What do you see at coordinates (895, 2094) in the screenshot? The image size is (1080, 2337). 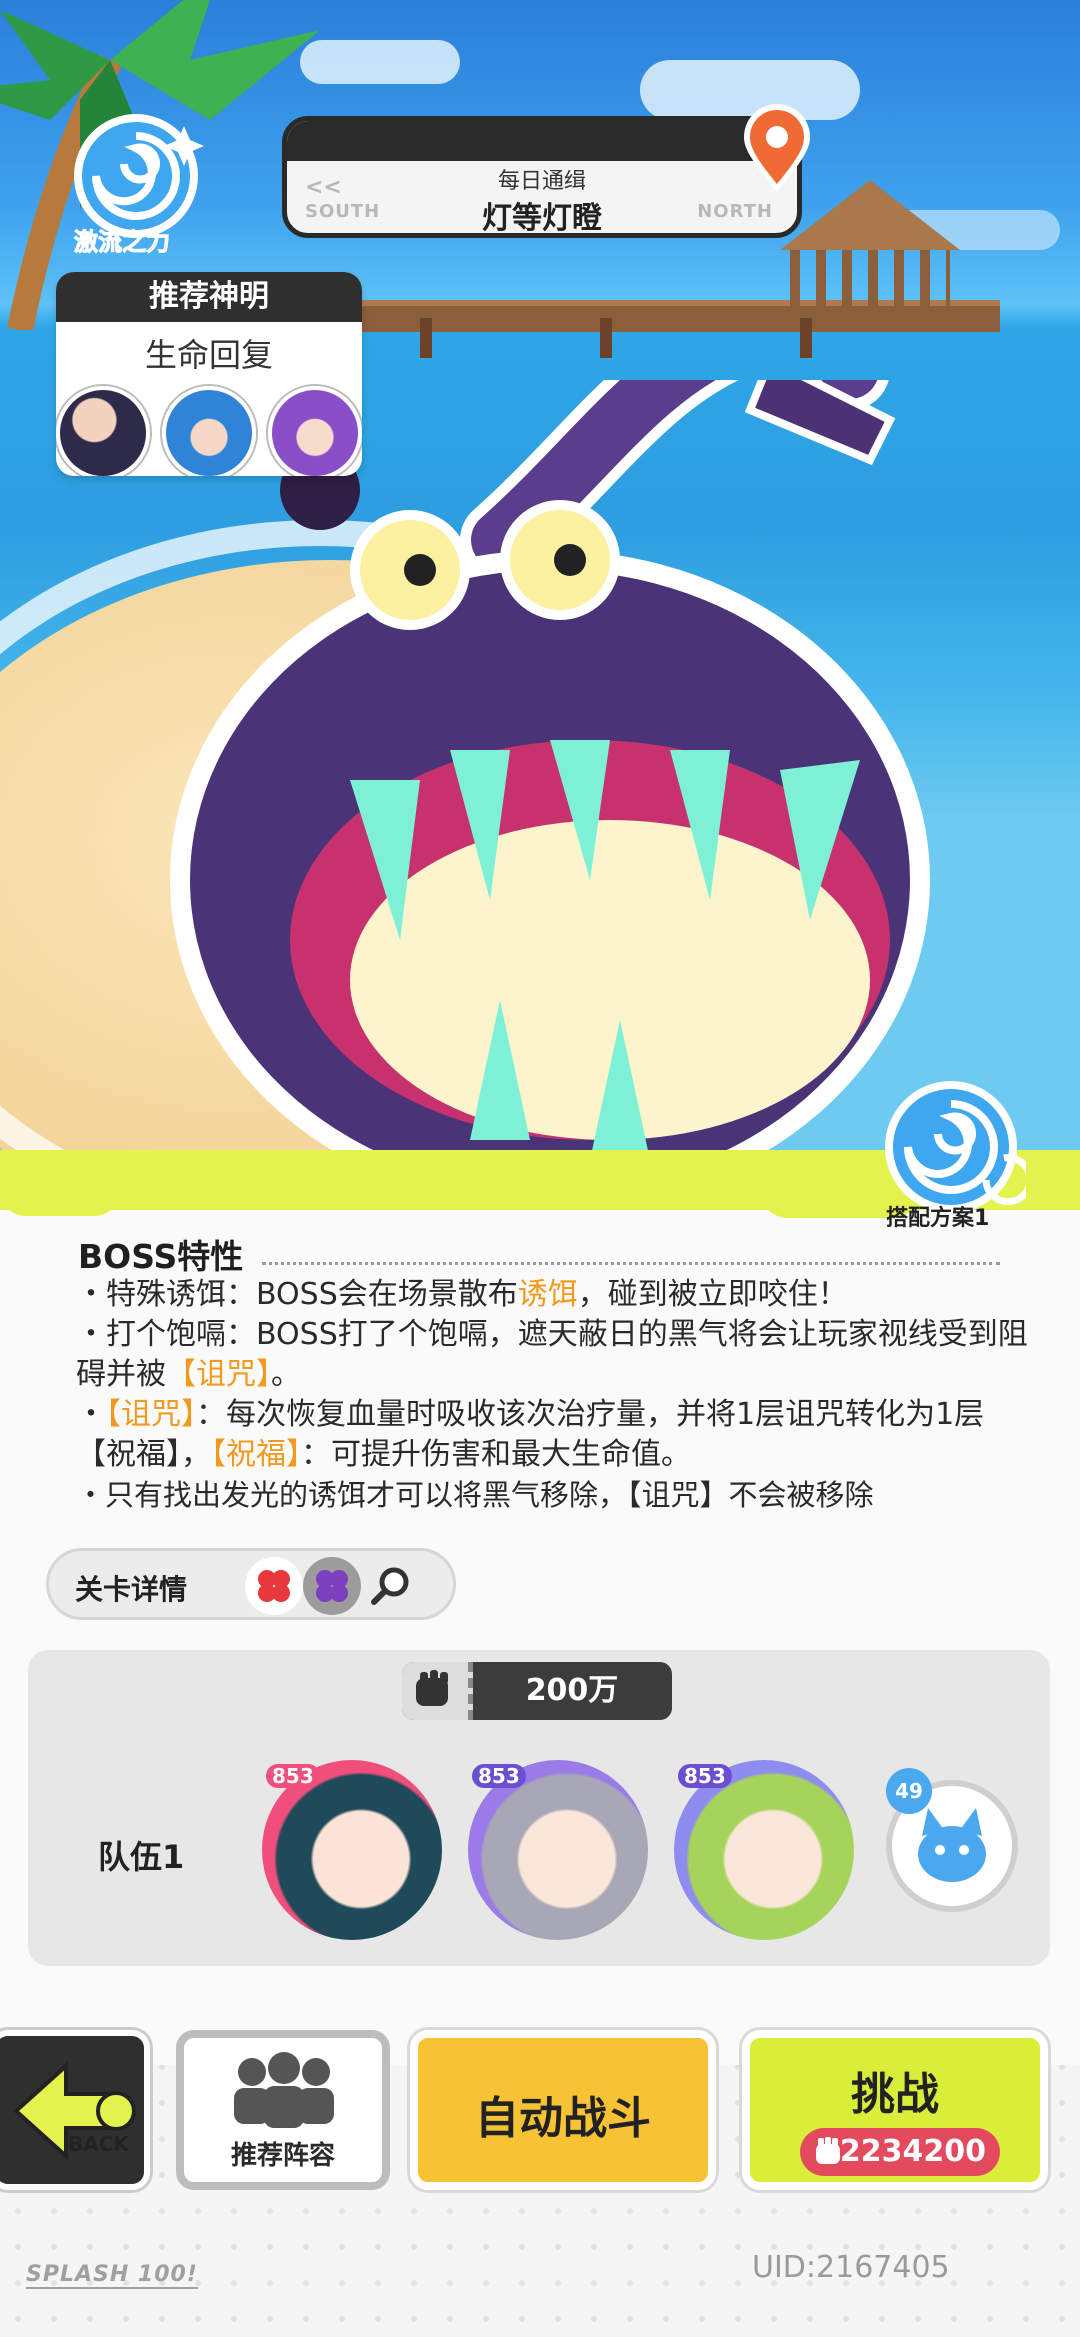 I see `challenge-label: 挑战` at bounding box center [895, 2094].